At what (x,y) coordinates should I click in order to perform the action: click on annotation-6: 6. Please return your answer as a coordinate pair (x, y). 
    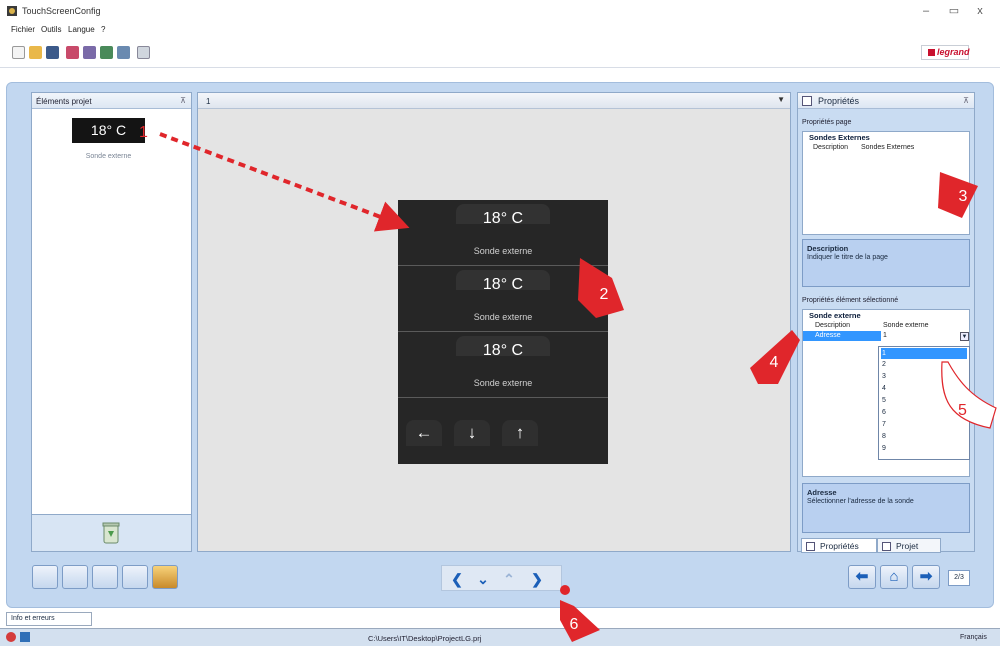
    Looking at the image, I should click on (574, 624).